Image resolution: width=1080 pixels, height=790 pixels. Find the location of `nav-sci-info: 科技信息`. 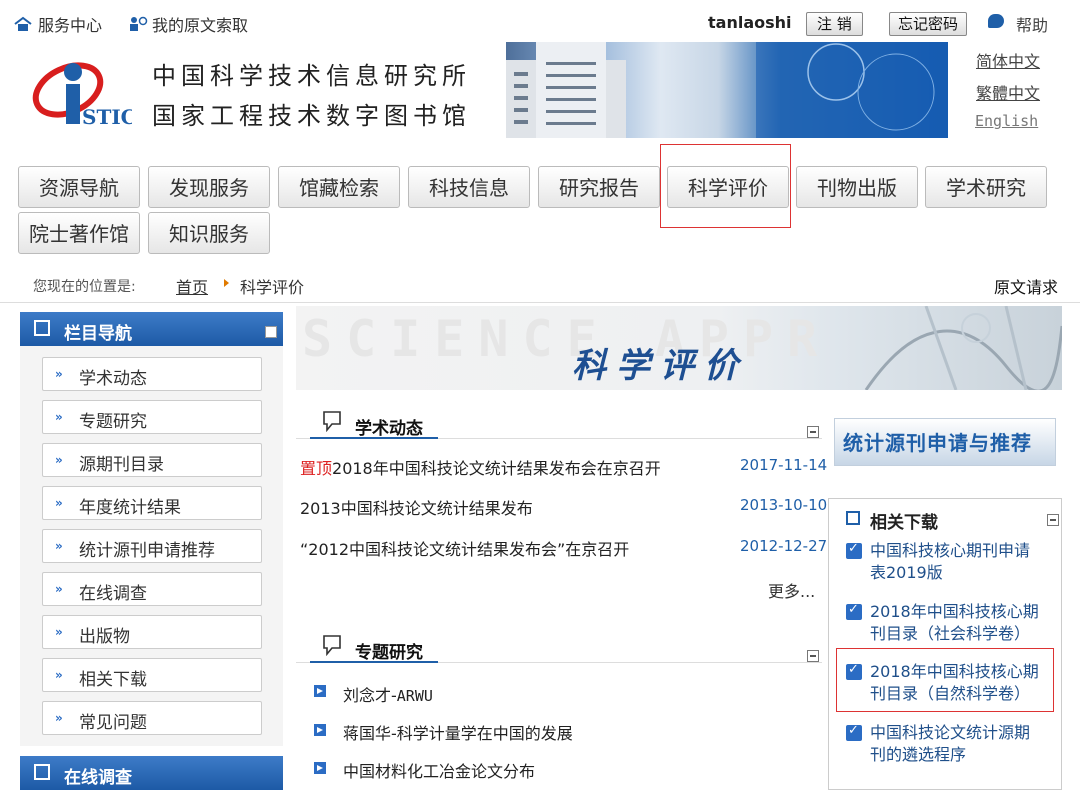

nav-sci-info: 科技信息 is located at coordinates (469, 187).